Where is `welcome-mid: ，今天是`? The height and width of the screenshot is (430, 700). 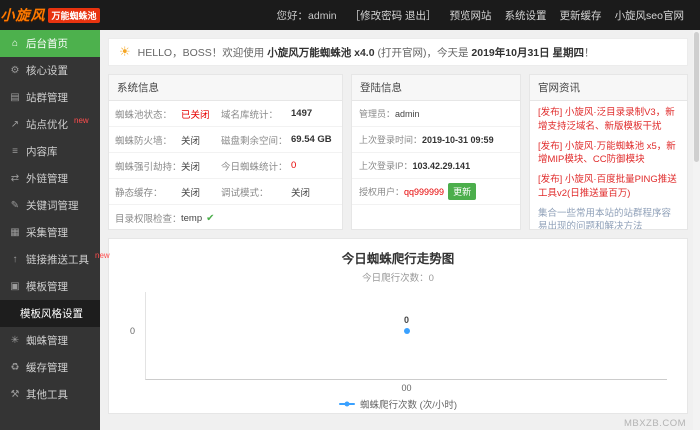
welcome-mid: ，今天是 is located at coordinates (447, 52).